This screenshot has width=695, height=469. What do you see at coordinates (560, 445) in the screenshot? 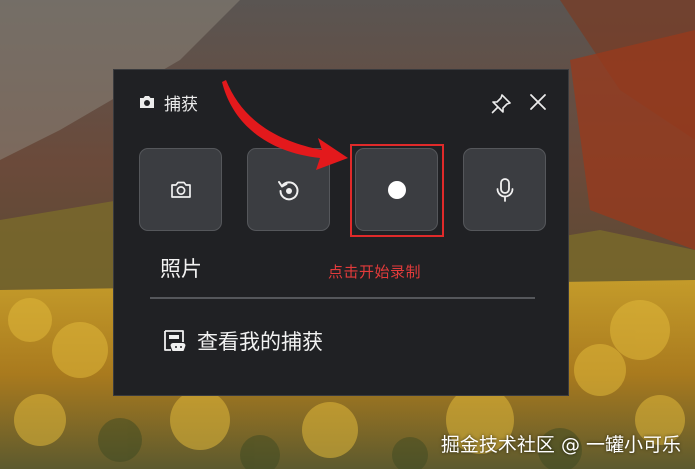
I see `watermark: 掘金技术社区 @ 一罐小可乐` at bounding box center [560, 445].